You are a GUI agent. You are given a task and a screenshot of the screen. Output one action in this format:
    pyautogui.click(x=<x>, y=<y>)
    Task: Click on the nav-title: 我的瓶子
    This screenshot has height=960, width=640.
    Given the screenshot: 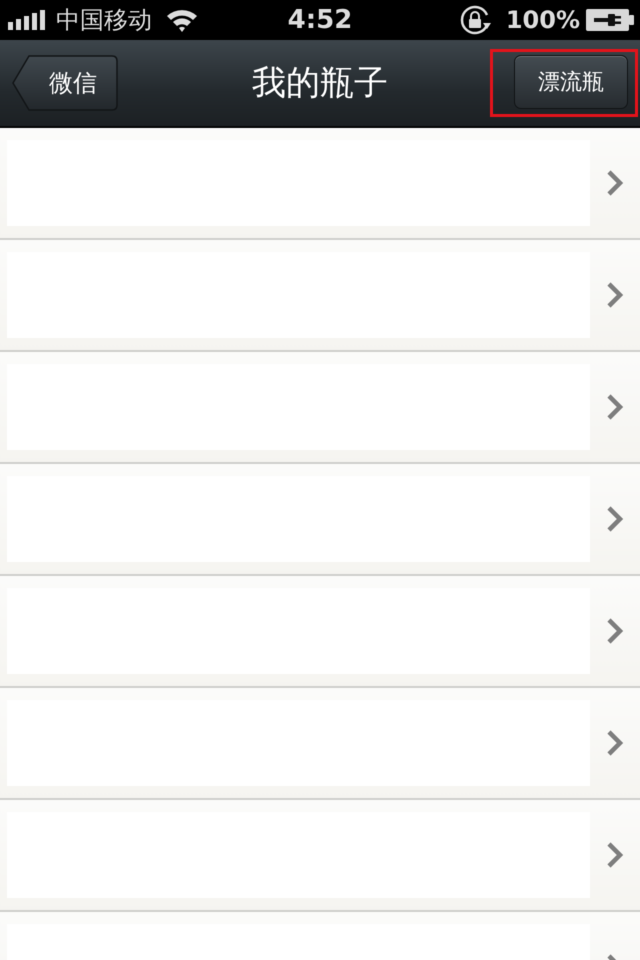 What is the action you would take?
    pyautogui.click(x=320, y=83)
    